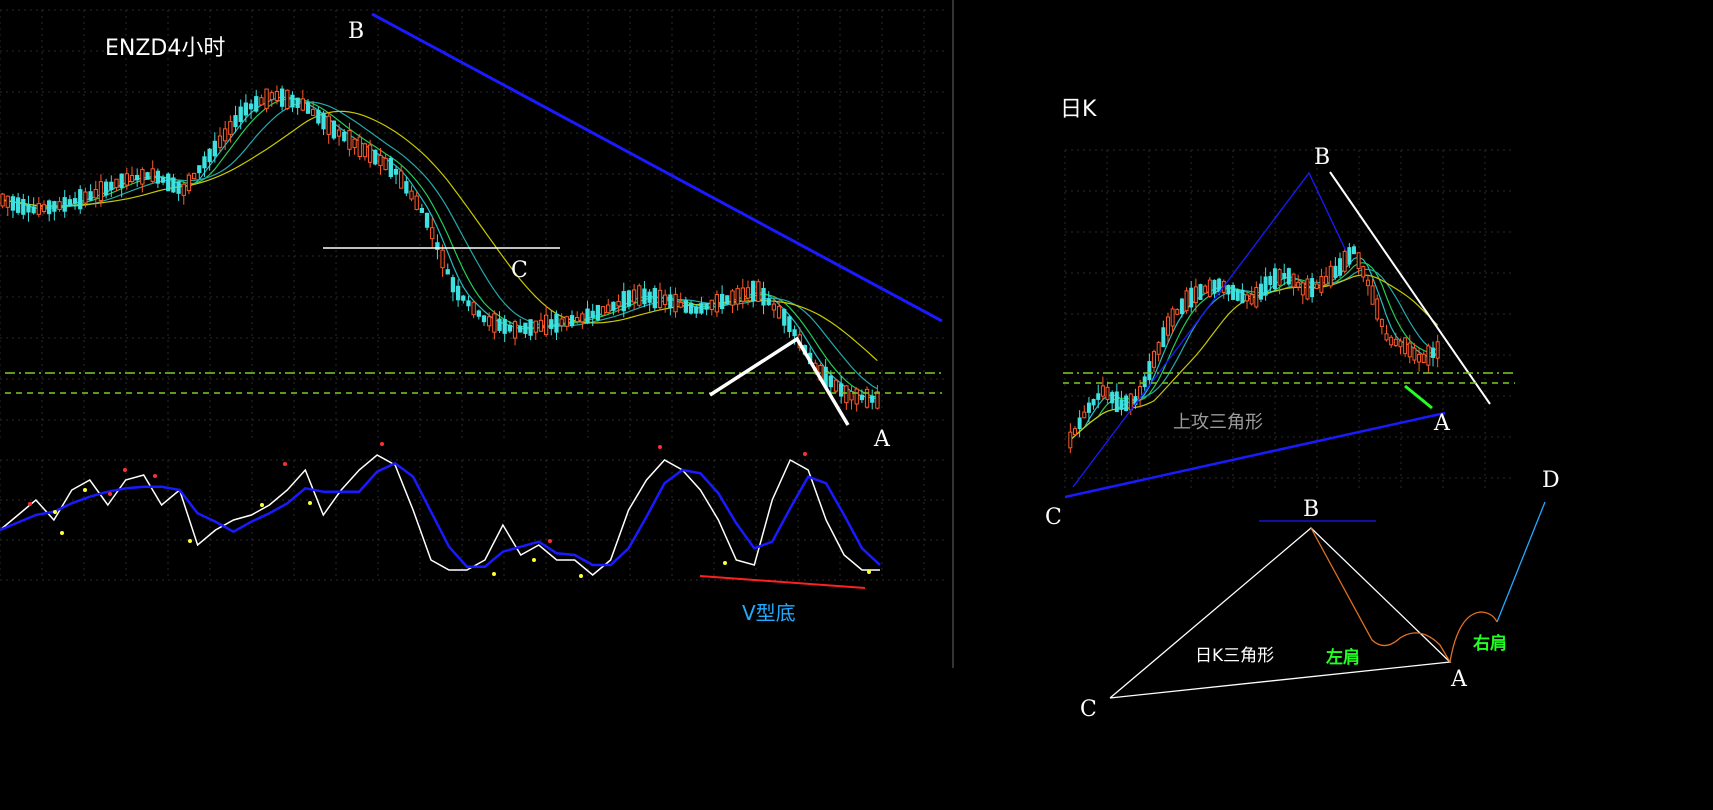 The height and width of the screenshot is (810, 1713). What do you see at coordinates (356, 31) in the screenshot?
I see `left-point-b-label: B` at bounding box center [356, 31].